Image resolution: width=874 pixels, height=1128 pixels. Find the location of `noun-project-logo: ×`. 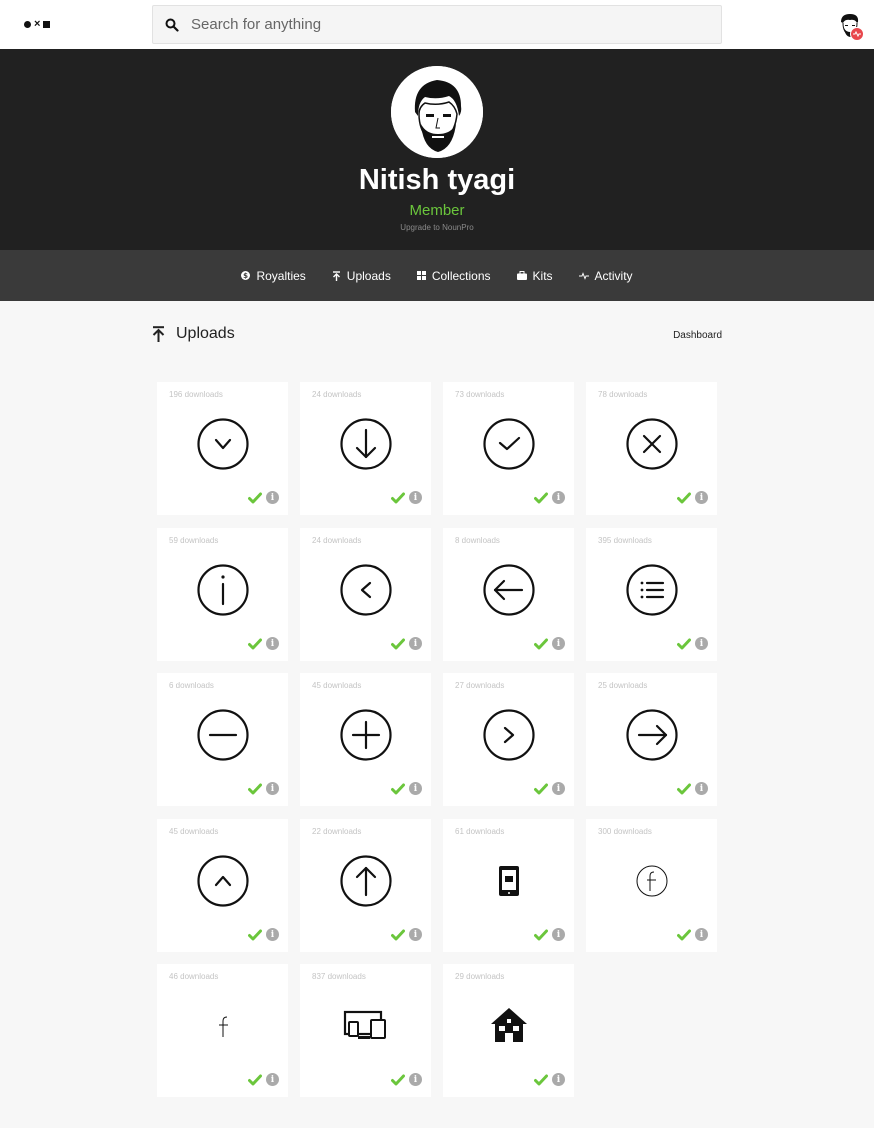

noun-project-logo: × is located at coordinates (37, 24).